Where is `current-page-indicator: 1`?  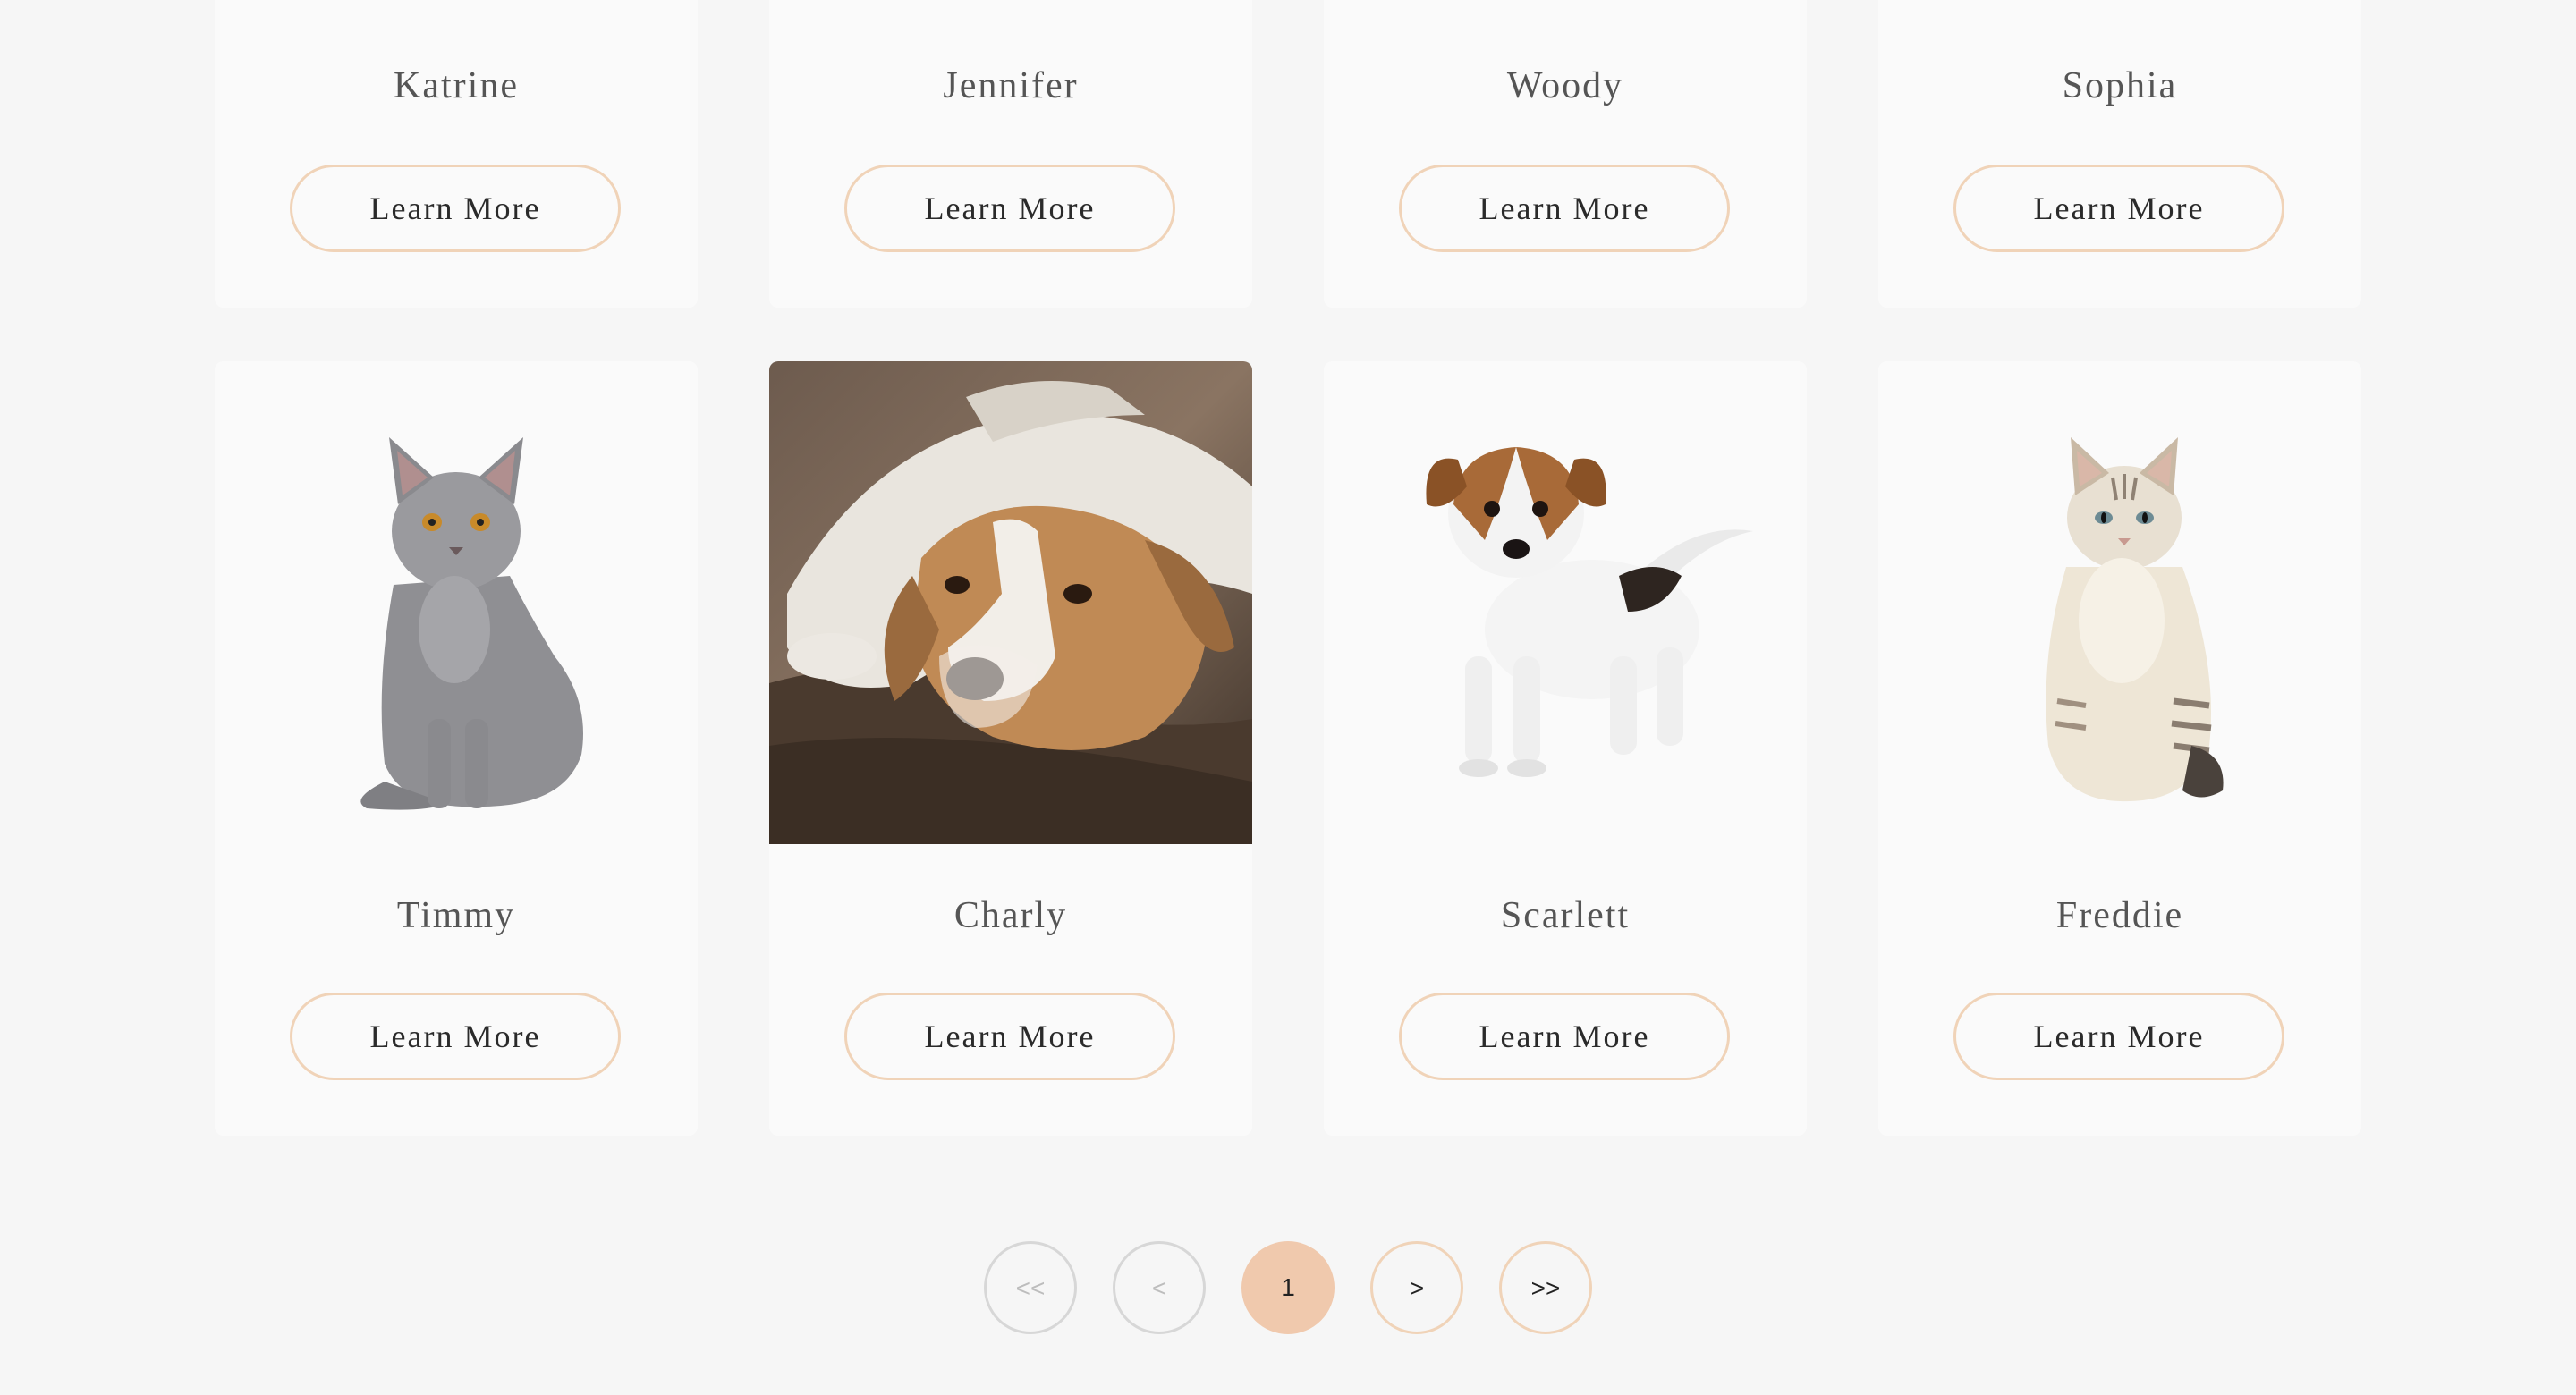
current-page-indicator: 1 is located at coordinates (1288, 1287).